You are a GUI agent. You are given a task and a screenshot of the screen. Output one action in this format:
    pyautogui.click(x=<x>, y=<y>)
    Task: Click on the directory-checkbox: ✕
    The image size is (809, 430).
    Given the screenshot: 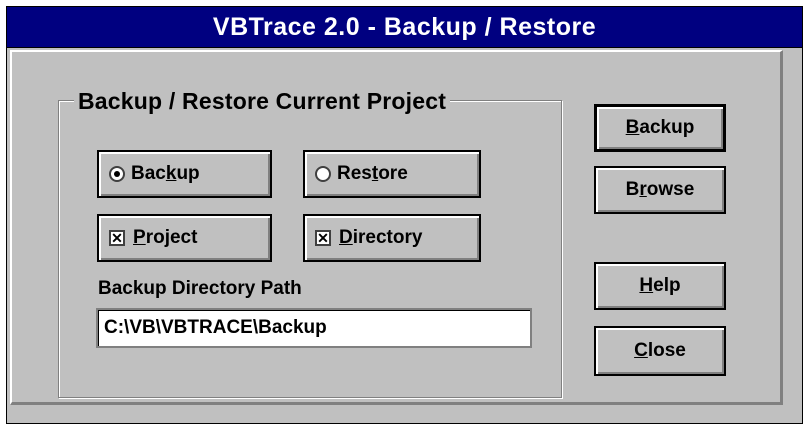 What is the action you would take?
    pyautogui.click(x=323, y=238)
    